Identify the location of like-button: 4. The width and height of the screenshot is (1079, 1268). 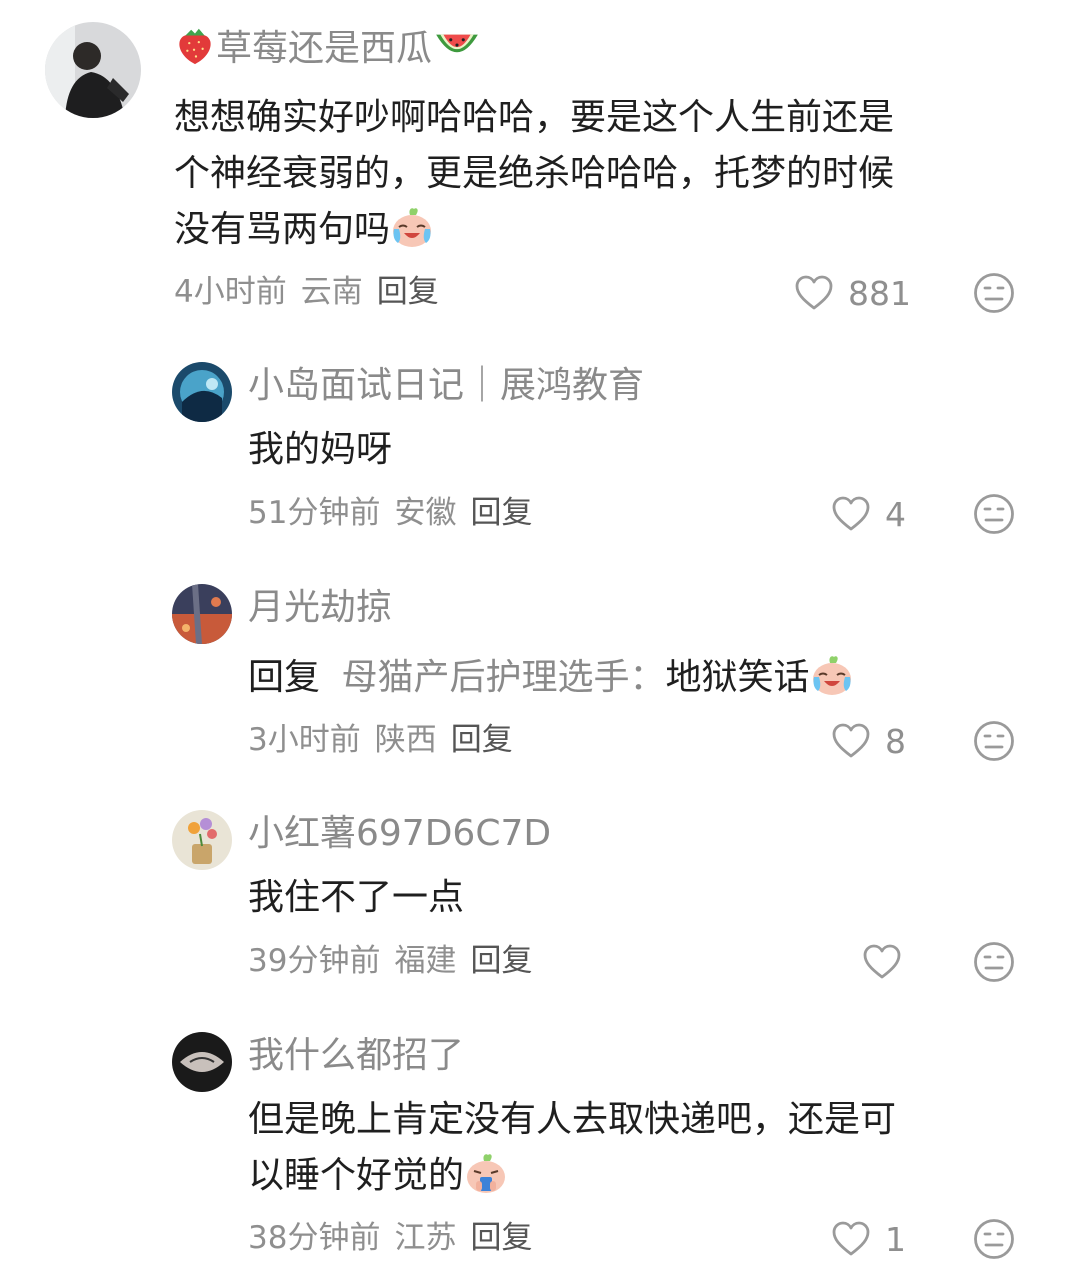
(868, 514).